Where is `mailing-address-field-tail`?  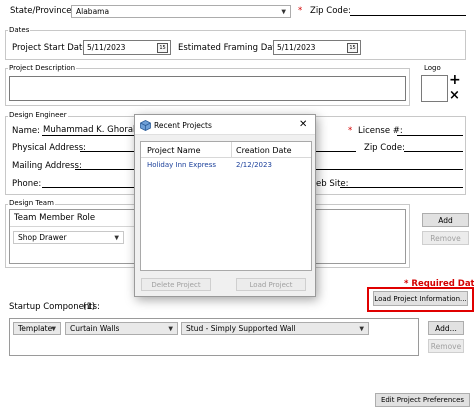 mailing-address-field-tail is located at coordinates (389, 169).